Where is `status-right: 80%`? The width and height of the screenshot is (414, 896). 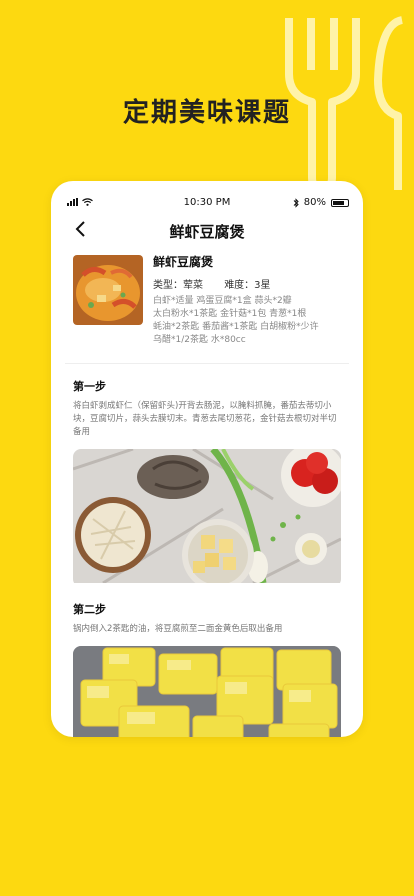 status-right: 80% is located at coordinates (321, 202).